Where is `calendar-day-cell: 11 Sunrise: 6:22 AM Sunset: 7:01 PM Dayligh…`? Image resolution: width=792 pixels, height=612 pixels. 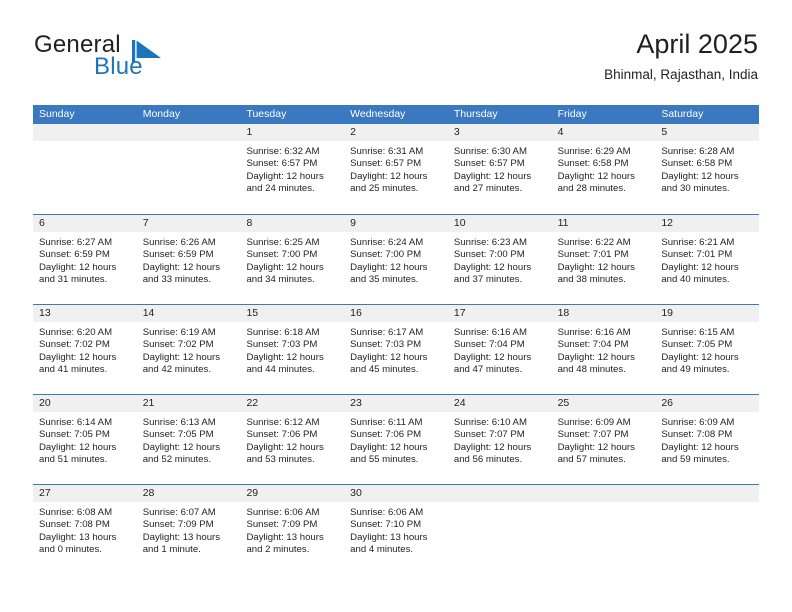
calendar-day-cell: 11 Sunrise: 6:22 AM Sunset: 7:01 PM Dayligh… is located at coordinates (603, 259).